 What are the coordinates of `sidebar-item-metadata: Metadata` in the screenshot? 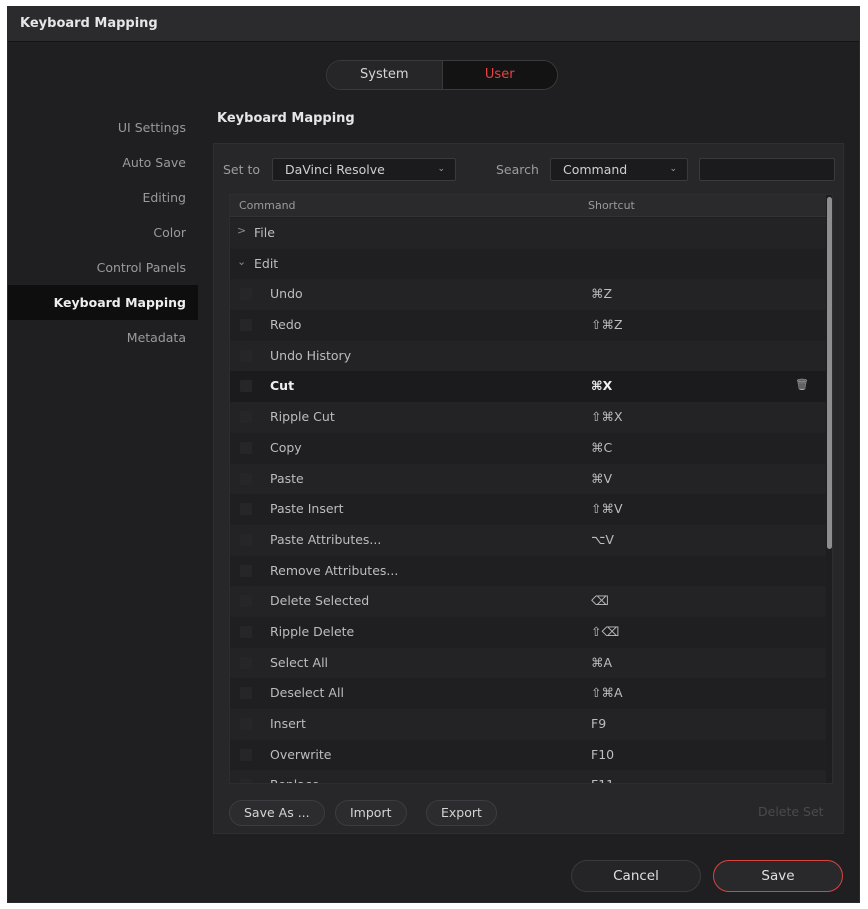 It's located at (103, 337).